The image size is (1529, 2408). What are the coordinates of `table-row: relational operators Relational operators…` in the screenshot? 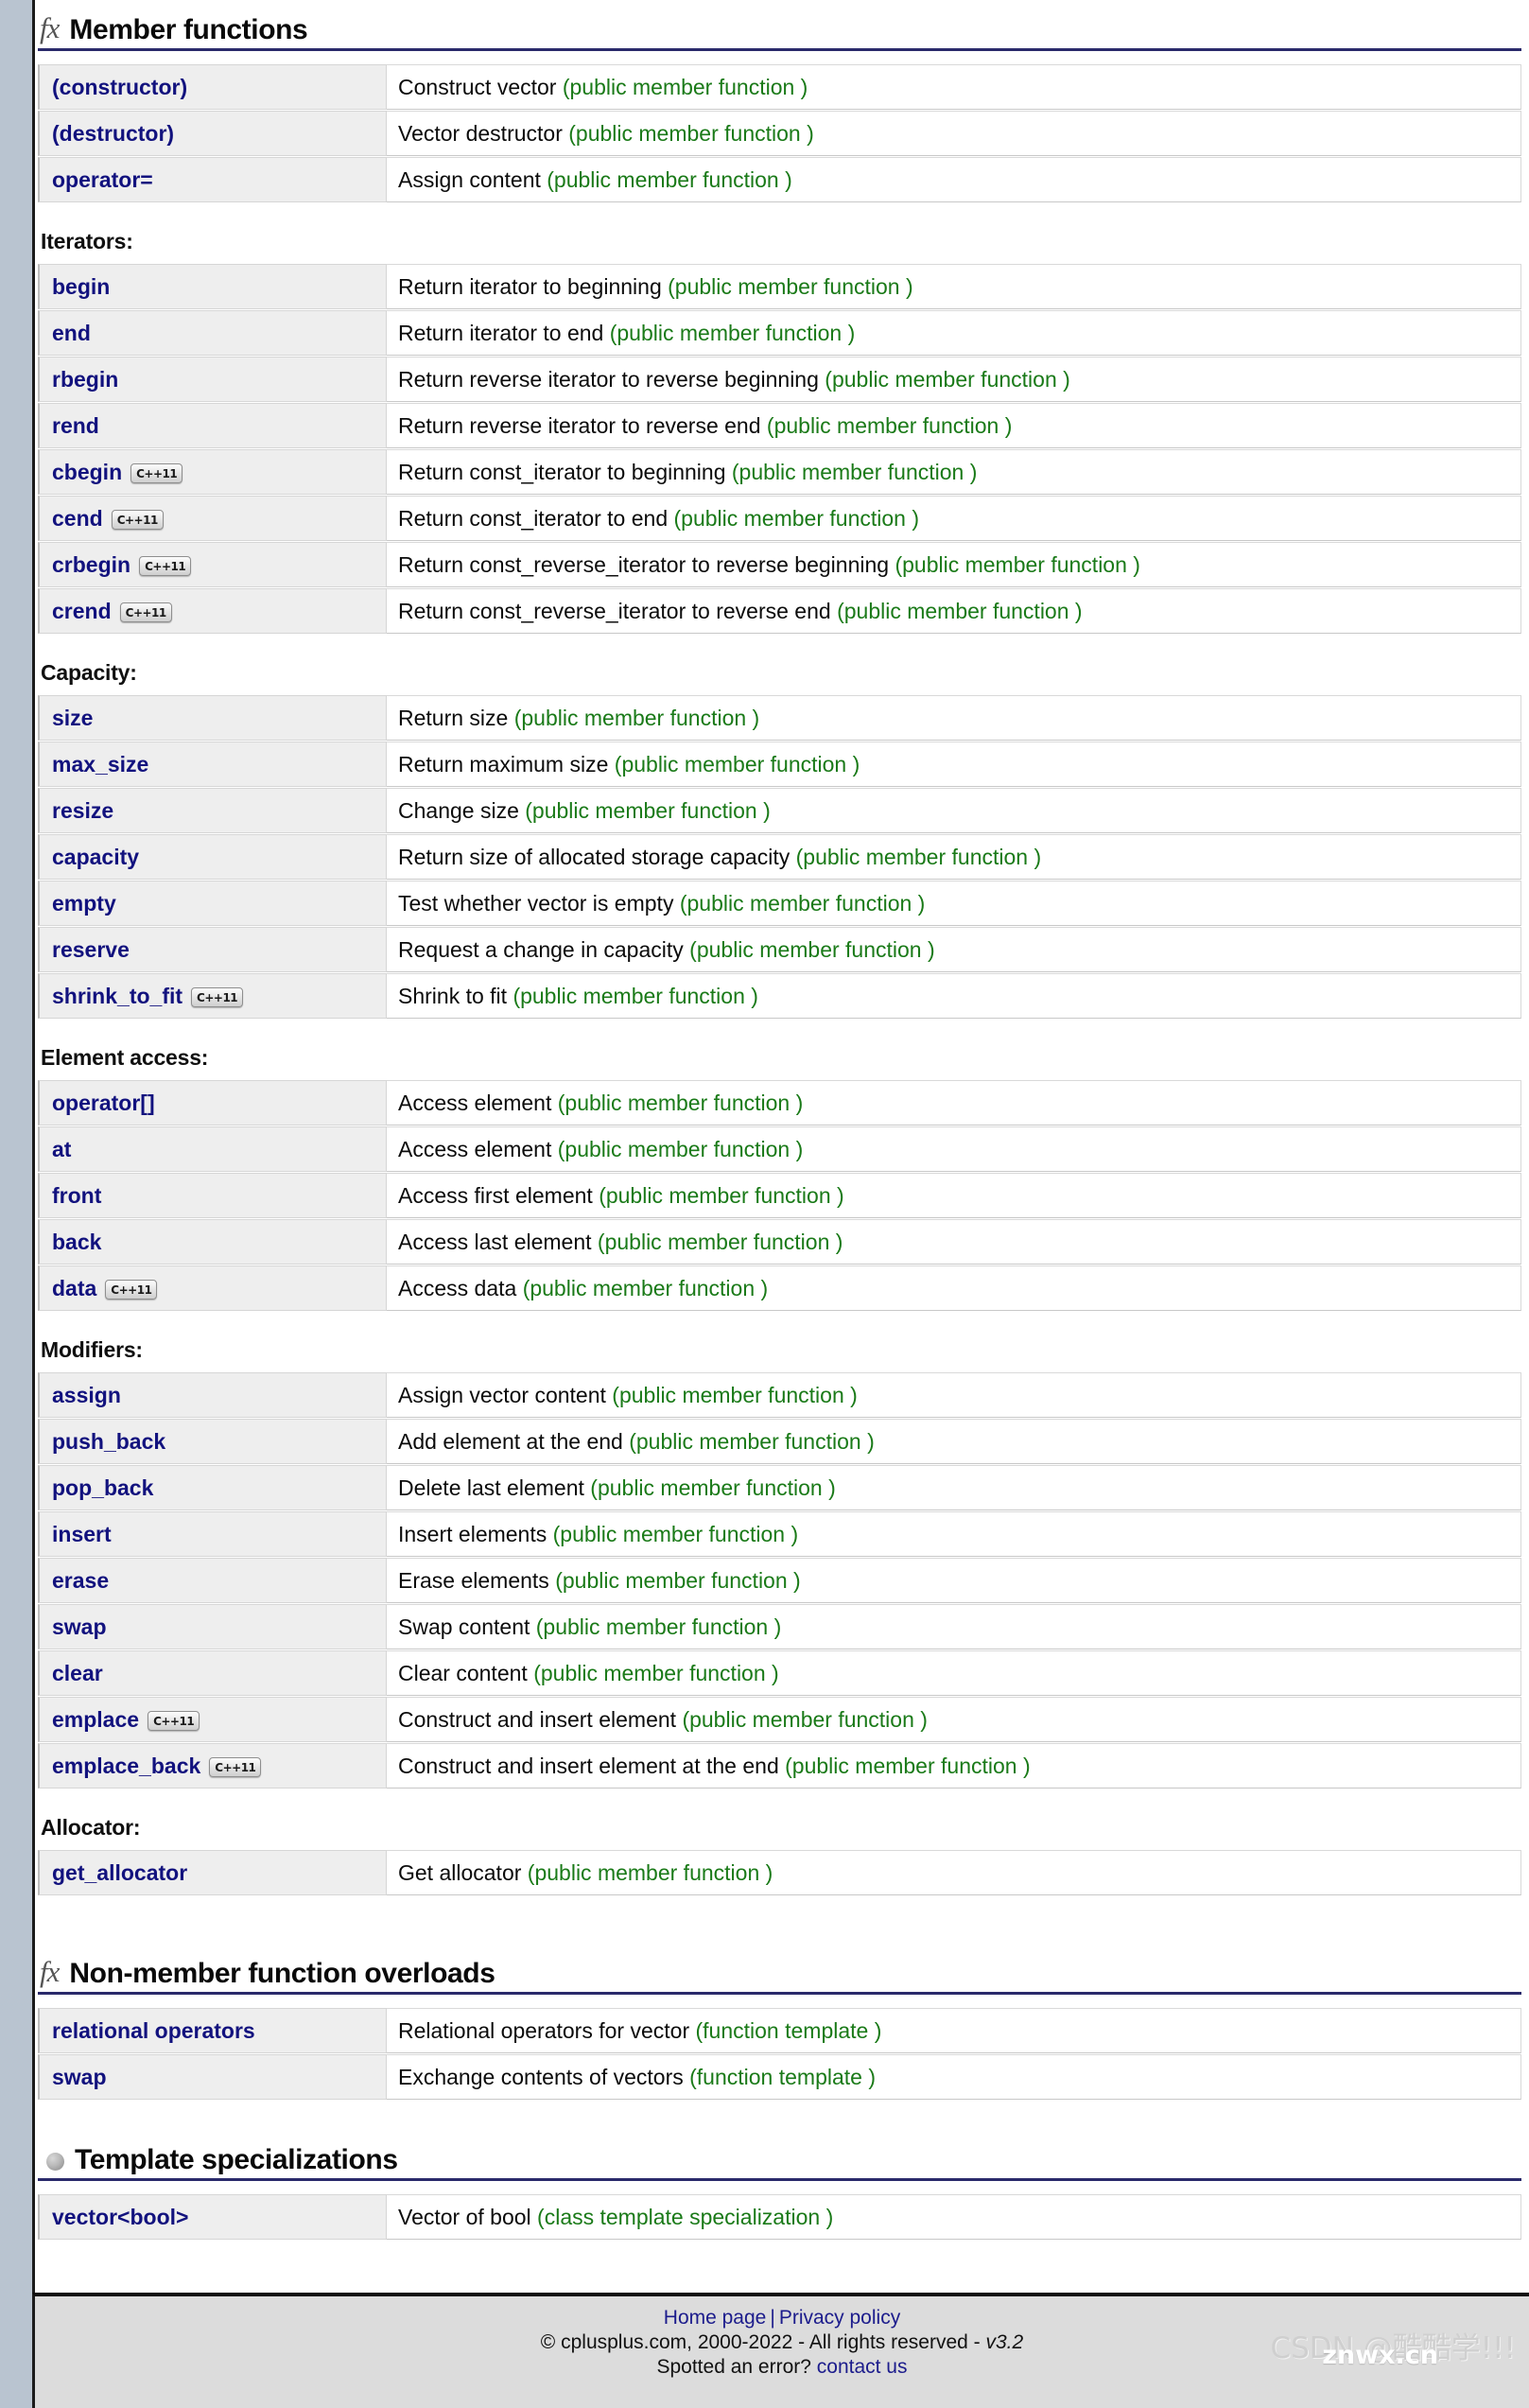 It's located at (780, 2030).